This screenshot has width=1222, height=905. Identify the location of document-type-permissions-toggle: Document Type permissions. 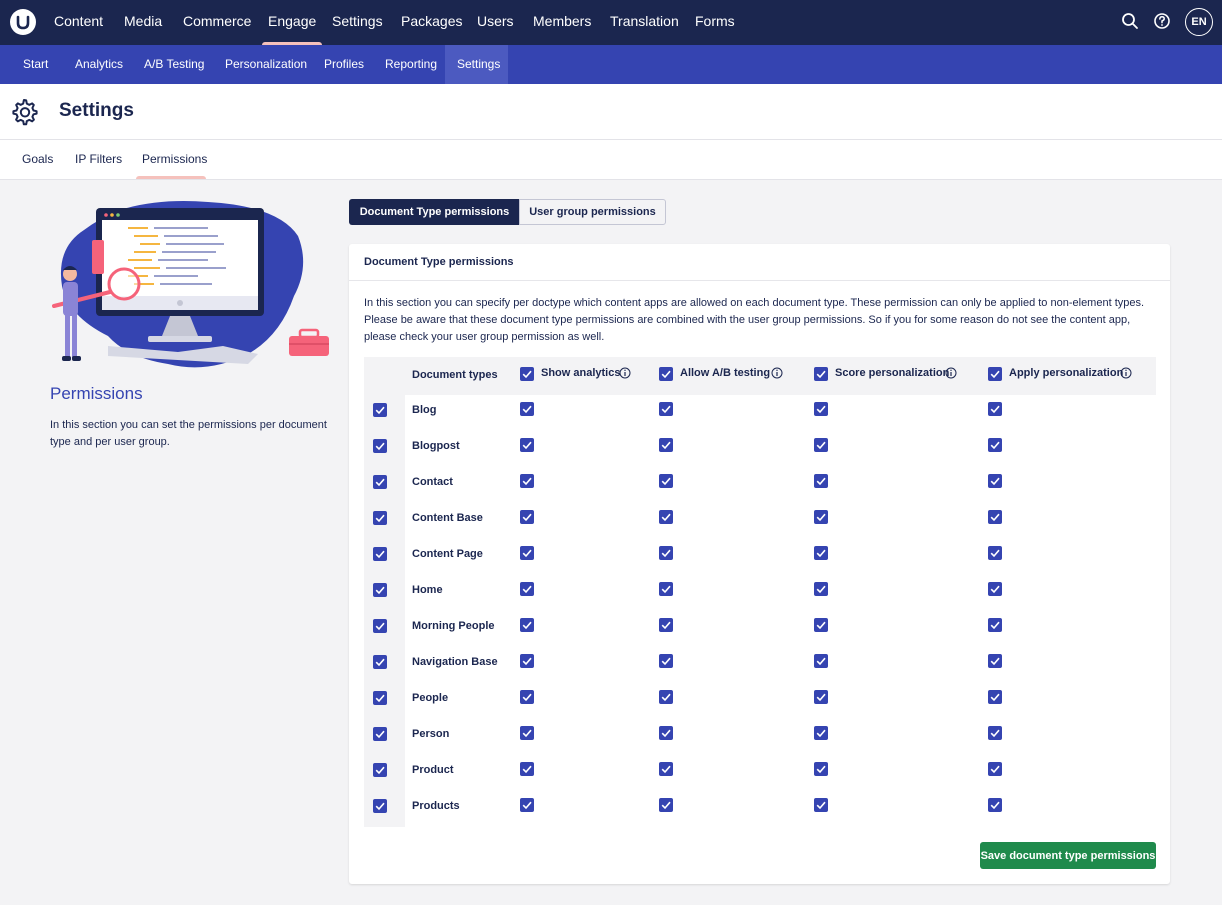
(434, 212).